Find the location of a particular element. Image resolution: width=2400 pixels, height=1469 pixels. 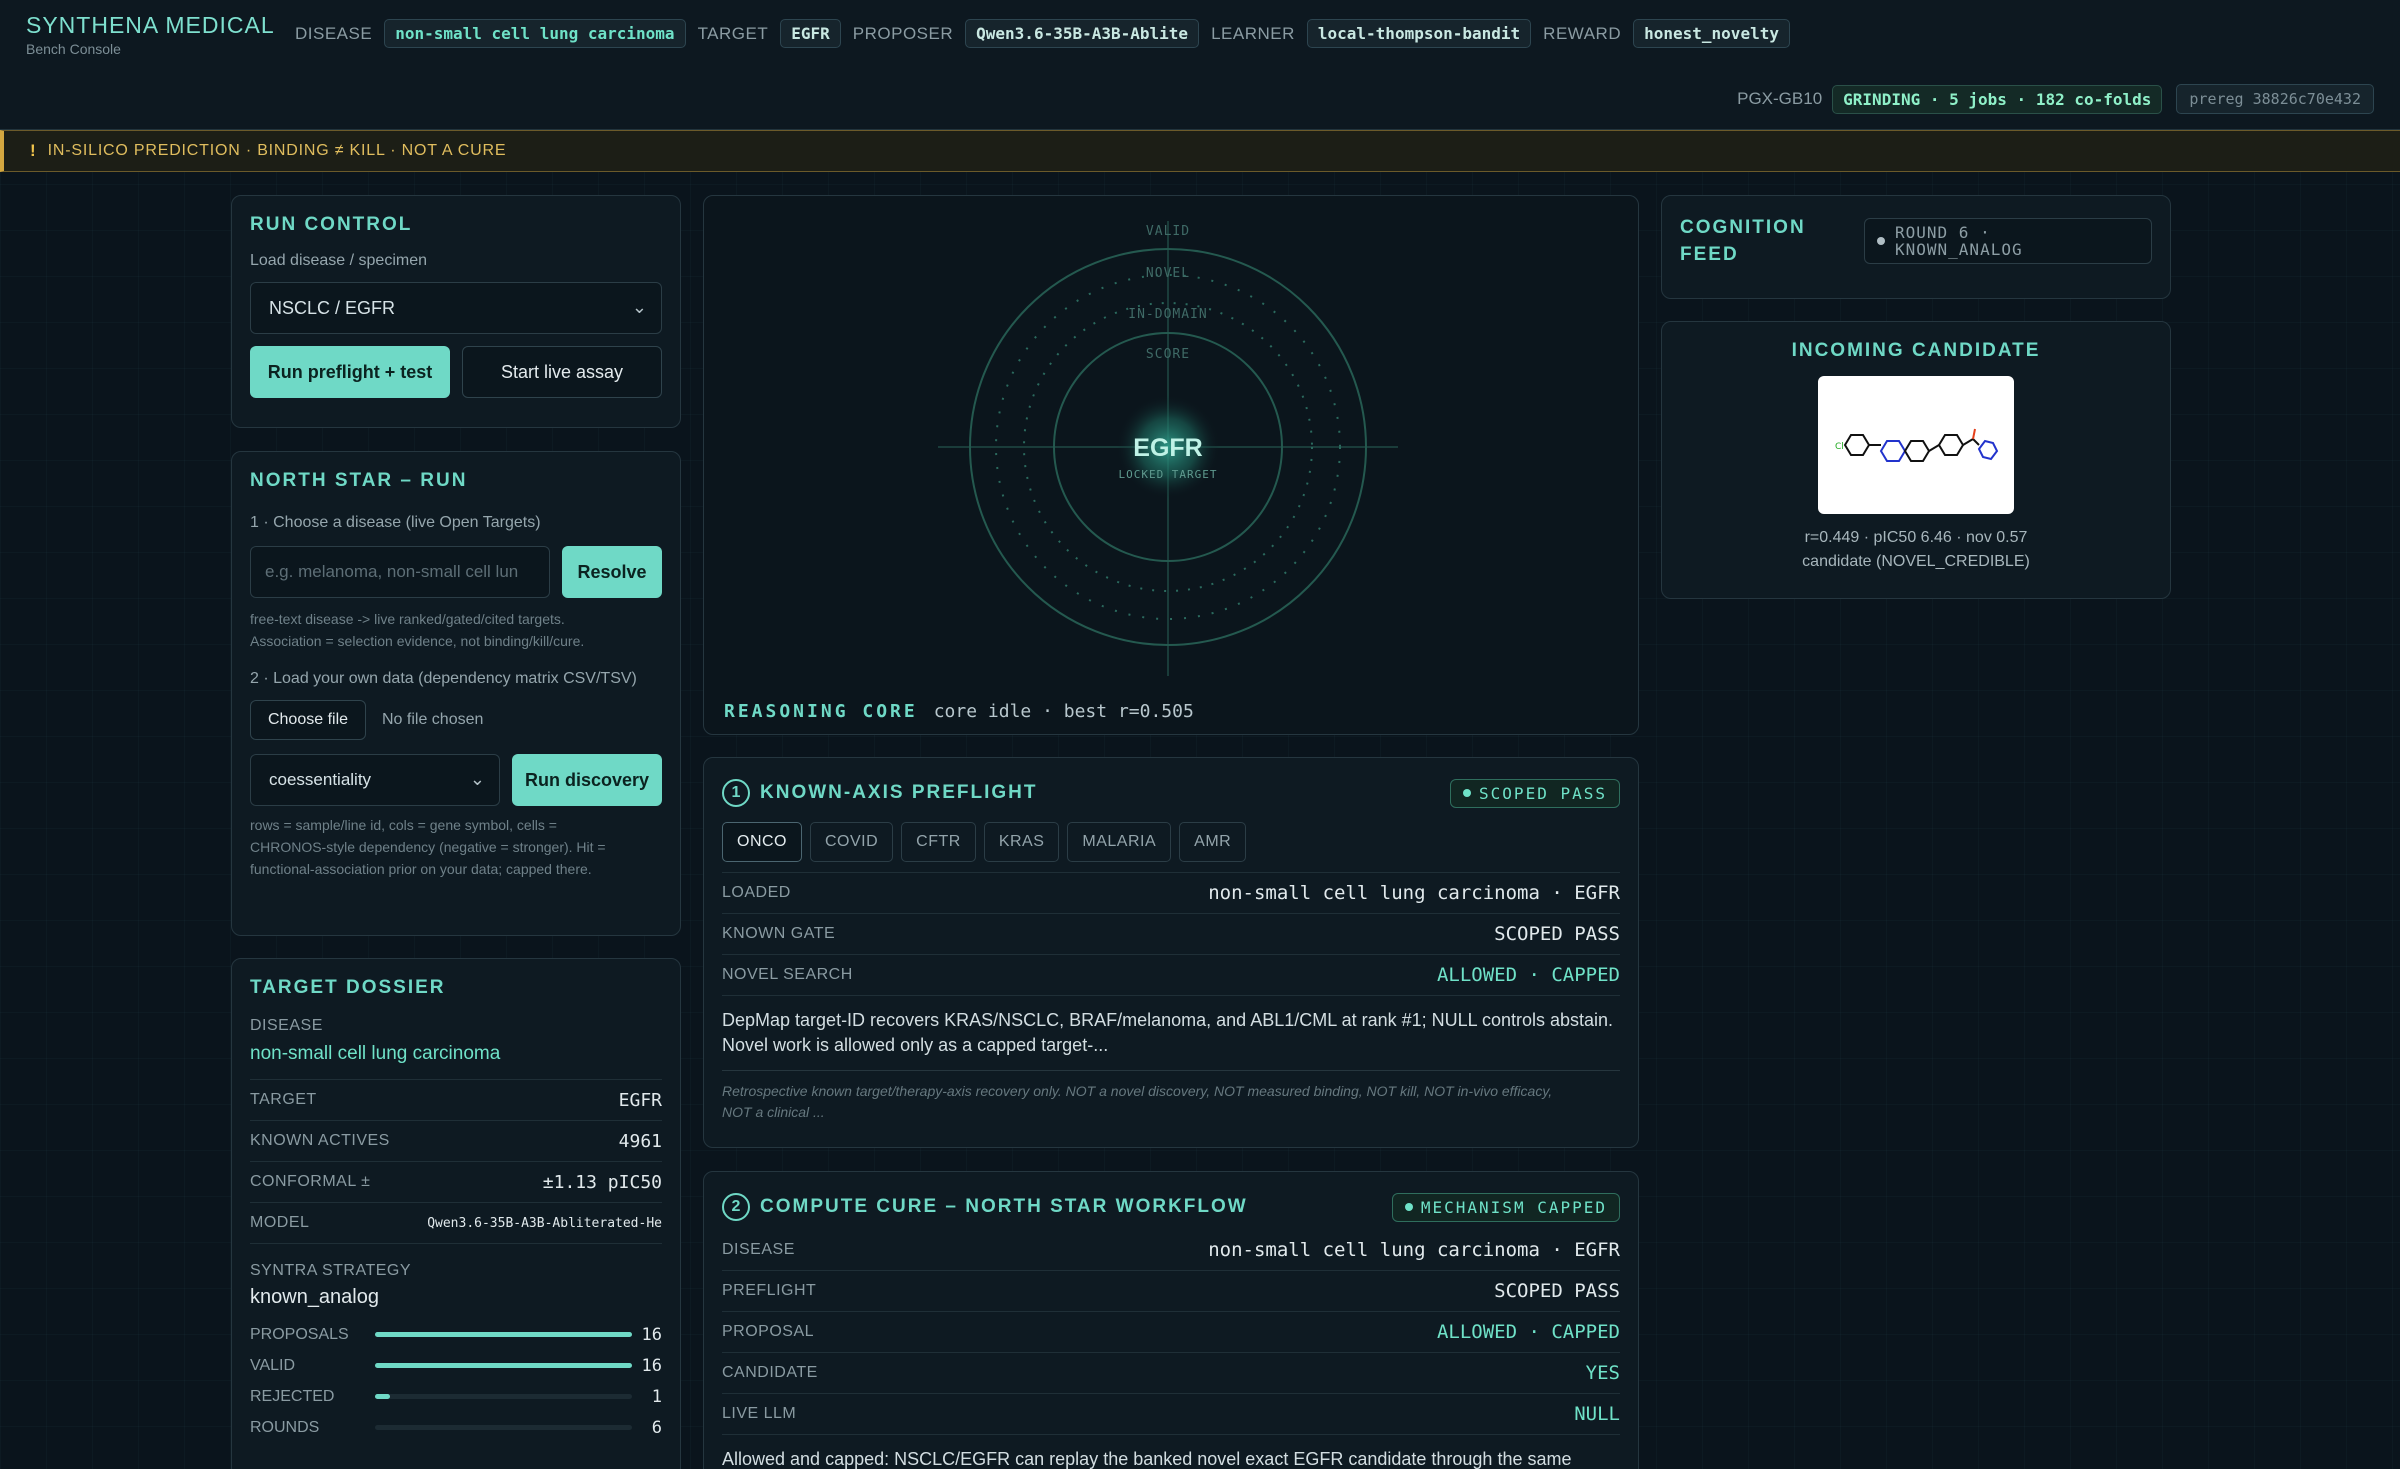

step-number: 1 is located at coordinates (736, 793).